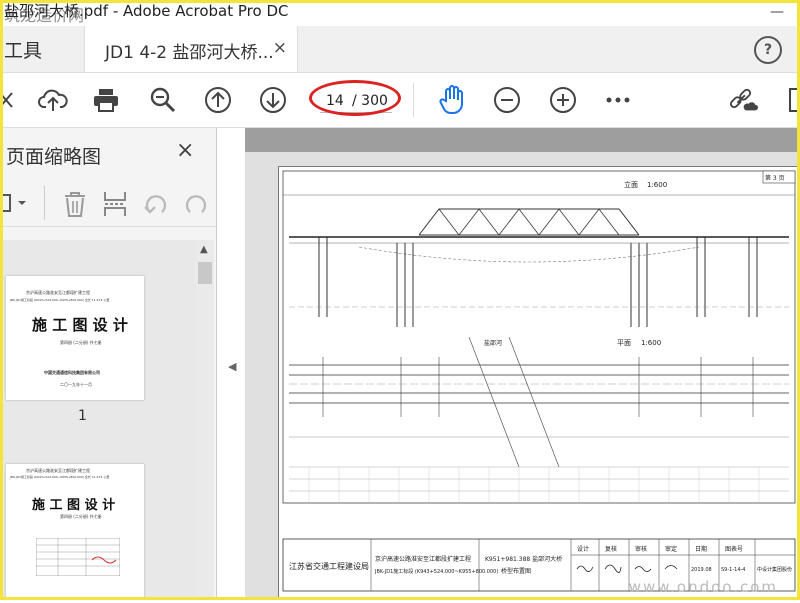 The height and width of the screenshot is (603, 800). Describe the element at coordinates (436, 571) in the screenshot. I see `title-block-project-2: JBK-JD1施工标段 (K943+524.000~K955+800.000)` at that location.